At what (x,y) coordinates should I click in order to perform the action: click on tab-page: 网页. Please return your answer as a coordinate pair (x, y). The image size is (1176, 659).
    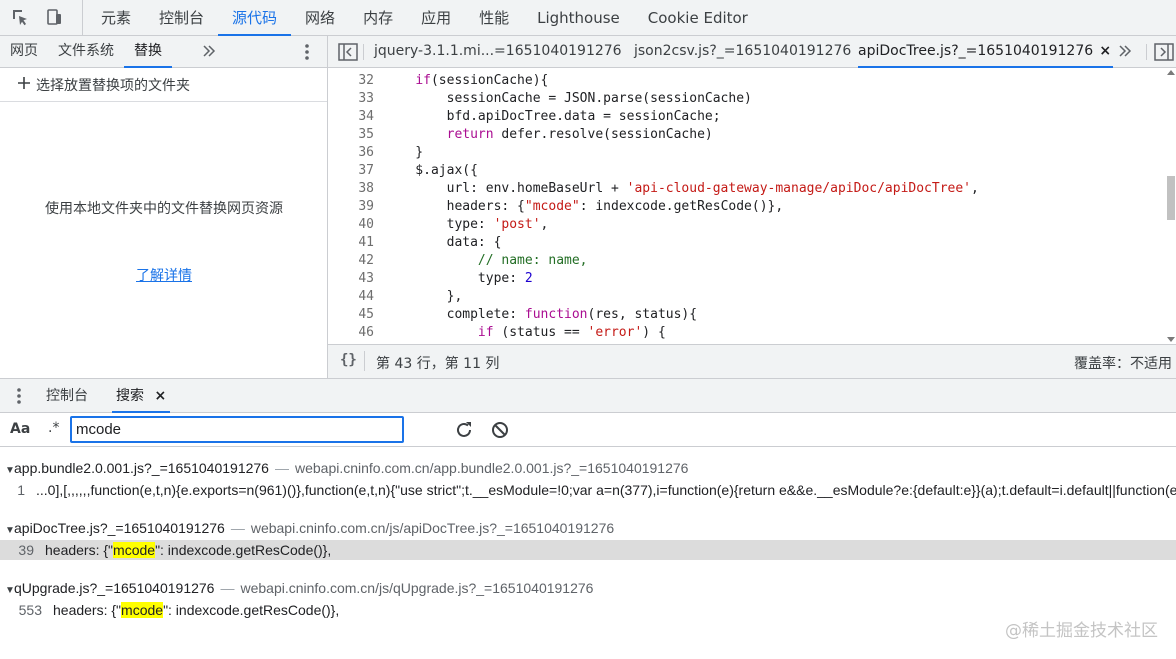
    Looking at the image, I should click on (24, 52).